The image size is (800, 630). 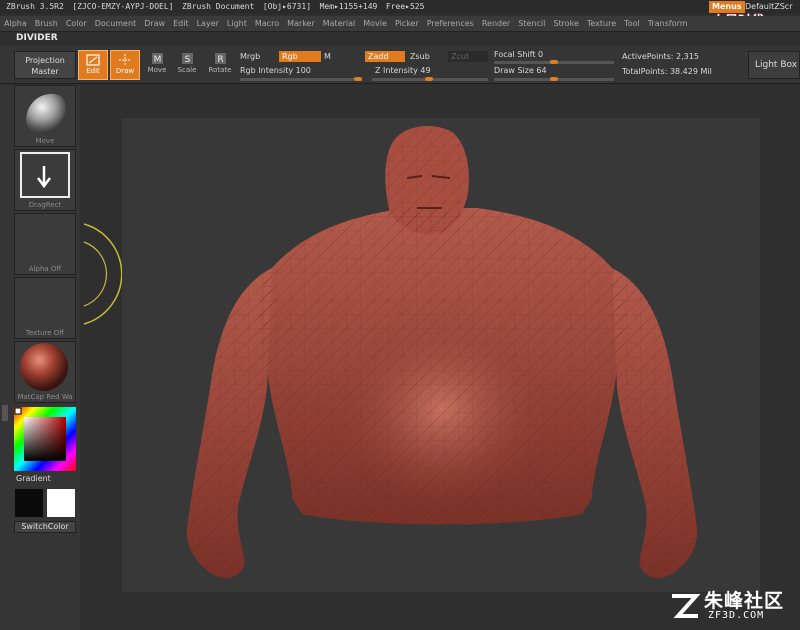 What do you see at coordinates (45, 175) in the screenshot?
I see `dragrect-icon` at bounding box center [45, 175].